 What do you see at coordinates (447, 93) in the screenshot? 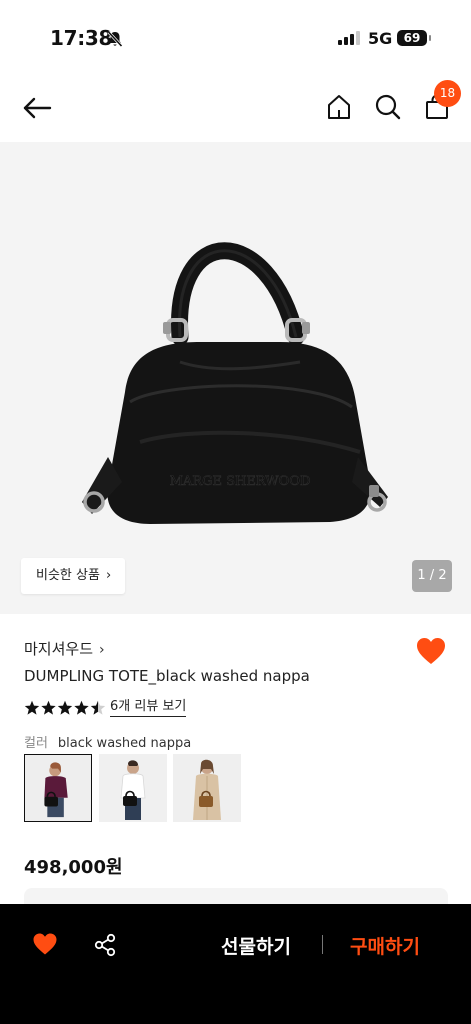
I see `cart-count-badge: 18` at bounding box center [447, 93].